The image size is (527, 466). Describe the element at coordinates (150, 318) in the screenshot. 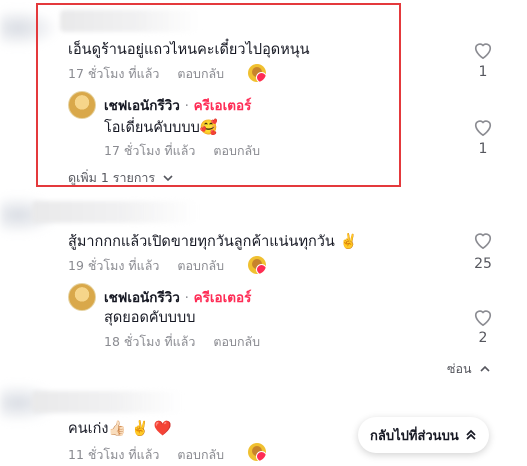

I see `reply-text: สุดยอดคับบบบ` at that location.